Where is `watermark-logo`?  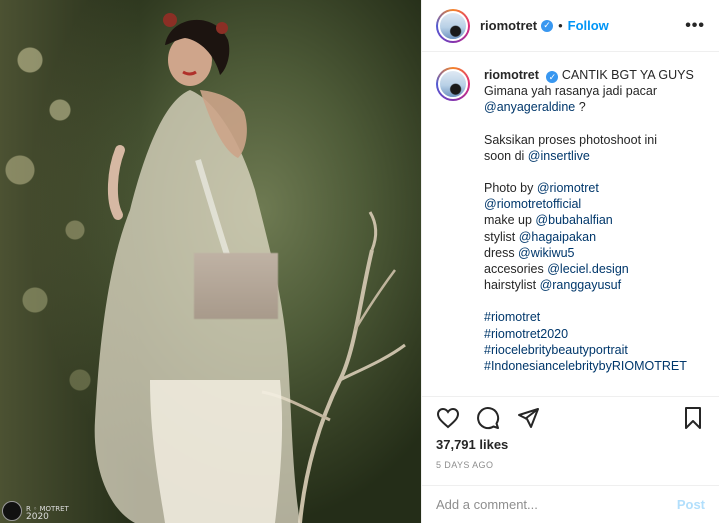 watermark-logo is located at coordinates (12, 511).